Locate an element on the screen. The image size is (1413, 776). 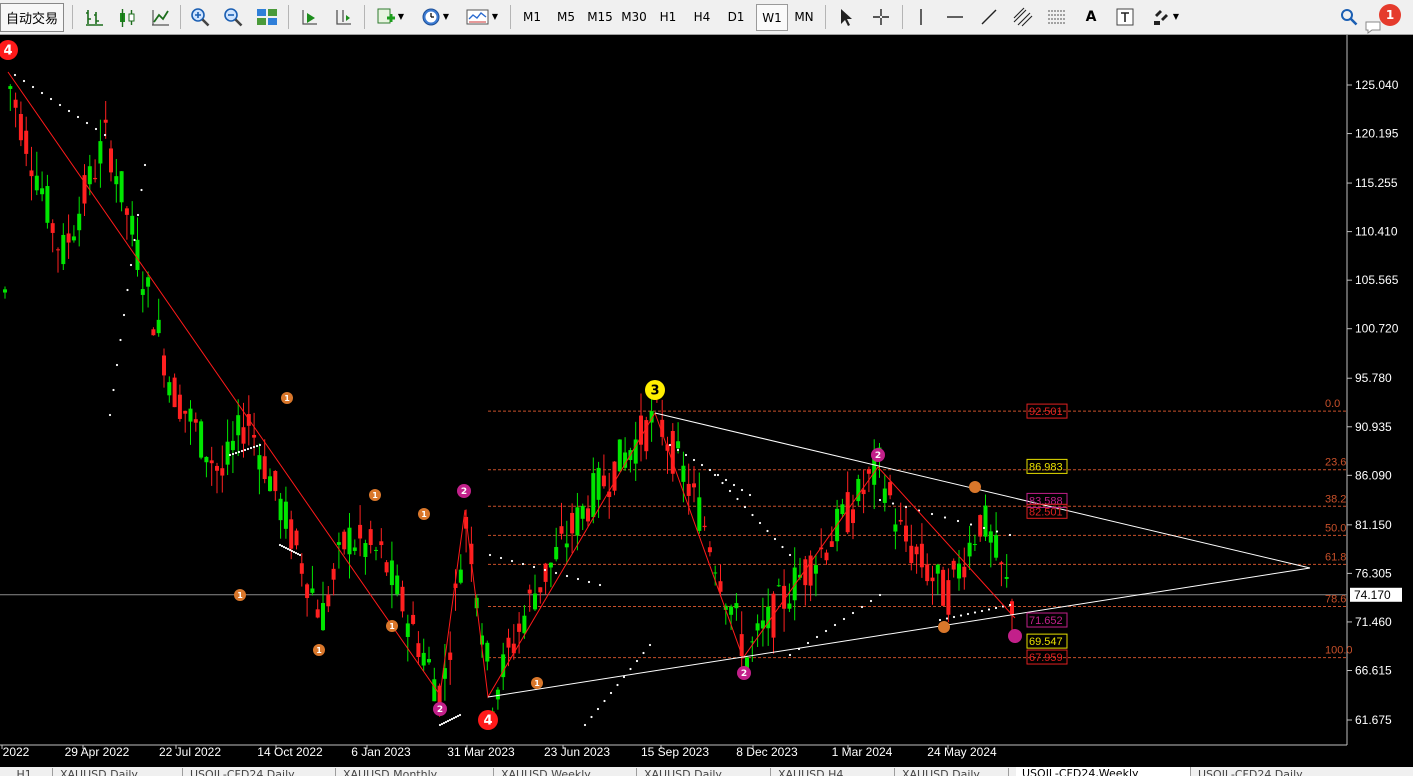
timeframe-h4: H4 is located at coordinates (702, 16).